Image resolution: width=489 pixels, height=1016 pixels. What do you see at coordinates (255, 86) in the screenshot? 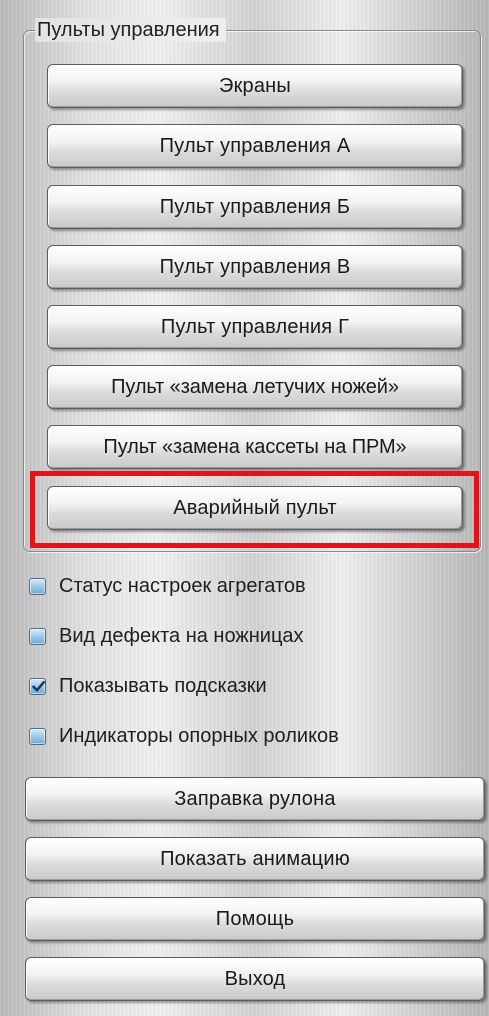
I see `screens-button: Экраны` at bounding box center [255, 86].